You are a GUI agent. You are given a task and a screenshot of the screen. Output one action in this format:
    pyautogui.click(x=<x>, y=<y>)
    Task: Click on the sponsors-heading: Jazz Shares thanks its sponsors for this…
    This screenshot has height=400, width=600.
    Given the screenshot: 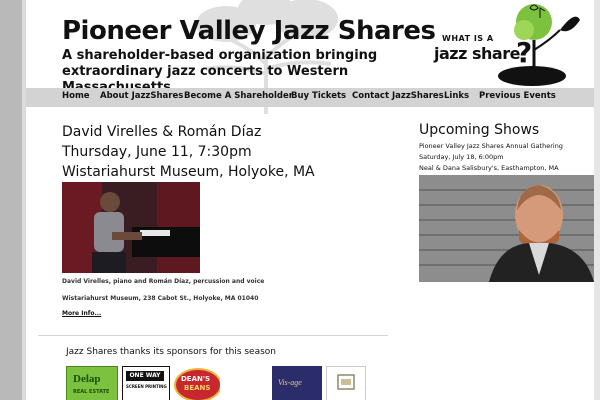 What is the action you would take?
    pyautogui.click(x=171, y=352)
    